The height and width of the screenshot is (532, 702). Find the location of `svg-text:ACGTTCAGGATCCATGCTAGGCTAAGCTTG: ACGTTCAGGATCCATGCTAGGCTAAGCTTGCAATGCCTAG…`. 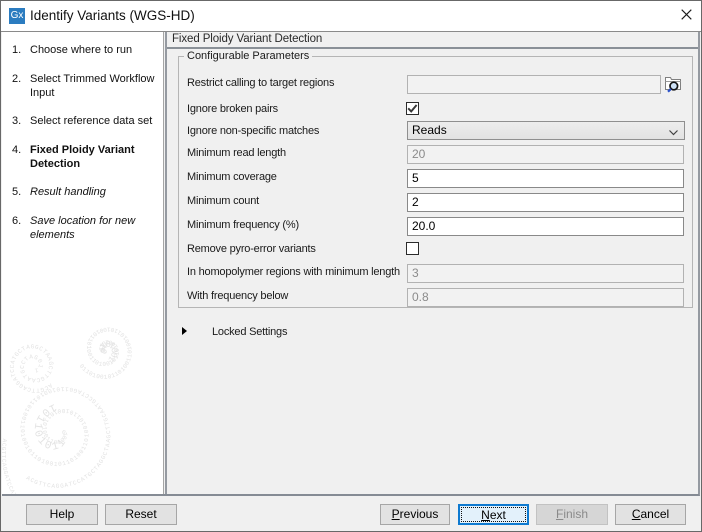

svg-text:ACGTTCAGGATCCATGCTAGGCTAAGCTTG: ACGTTCAGGATCCATGCTAGGCTAAGCTTGCAATGCCTAG… is located at coordinates (57, 261).